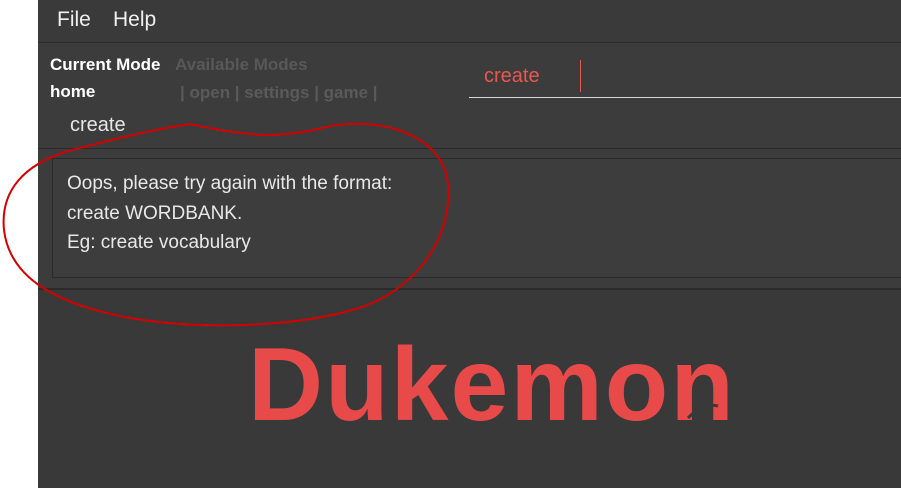  Describe the element at coordinates (74, 20) in the screenshot. I see `menu-file: File` at that location.